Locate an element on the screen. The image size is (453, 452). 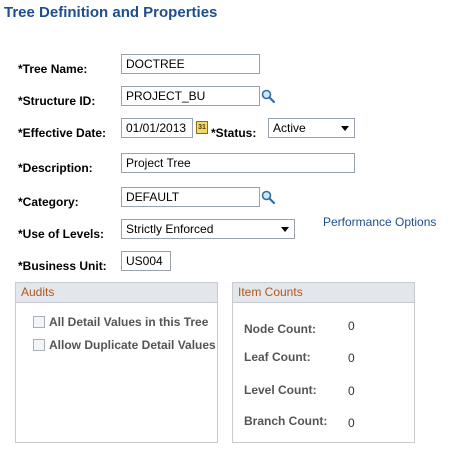
structure-id-field: PROJECT_BU is located at coordinates (190, 96).